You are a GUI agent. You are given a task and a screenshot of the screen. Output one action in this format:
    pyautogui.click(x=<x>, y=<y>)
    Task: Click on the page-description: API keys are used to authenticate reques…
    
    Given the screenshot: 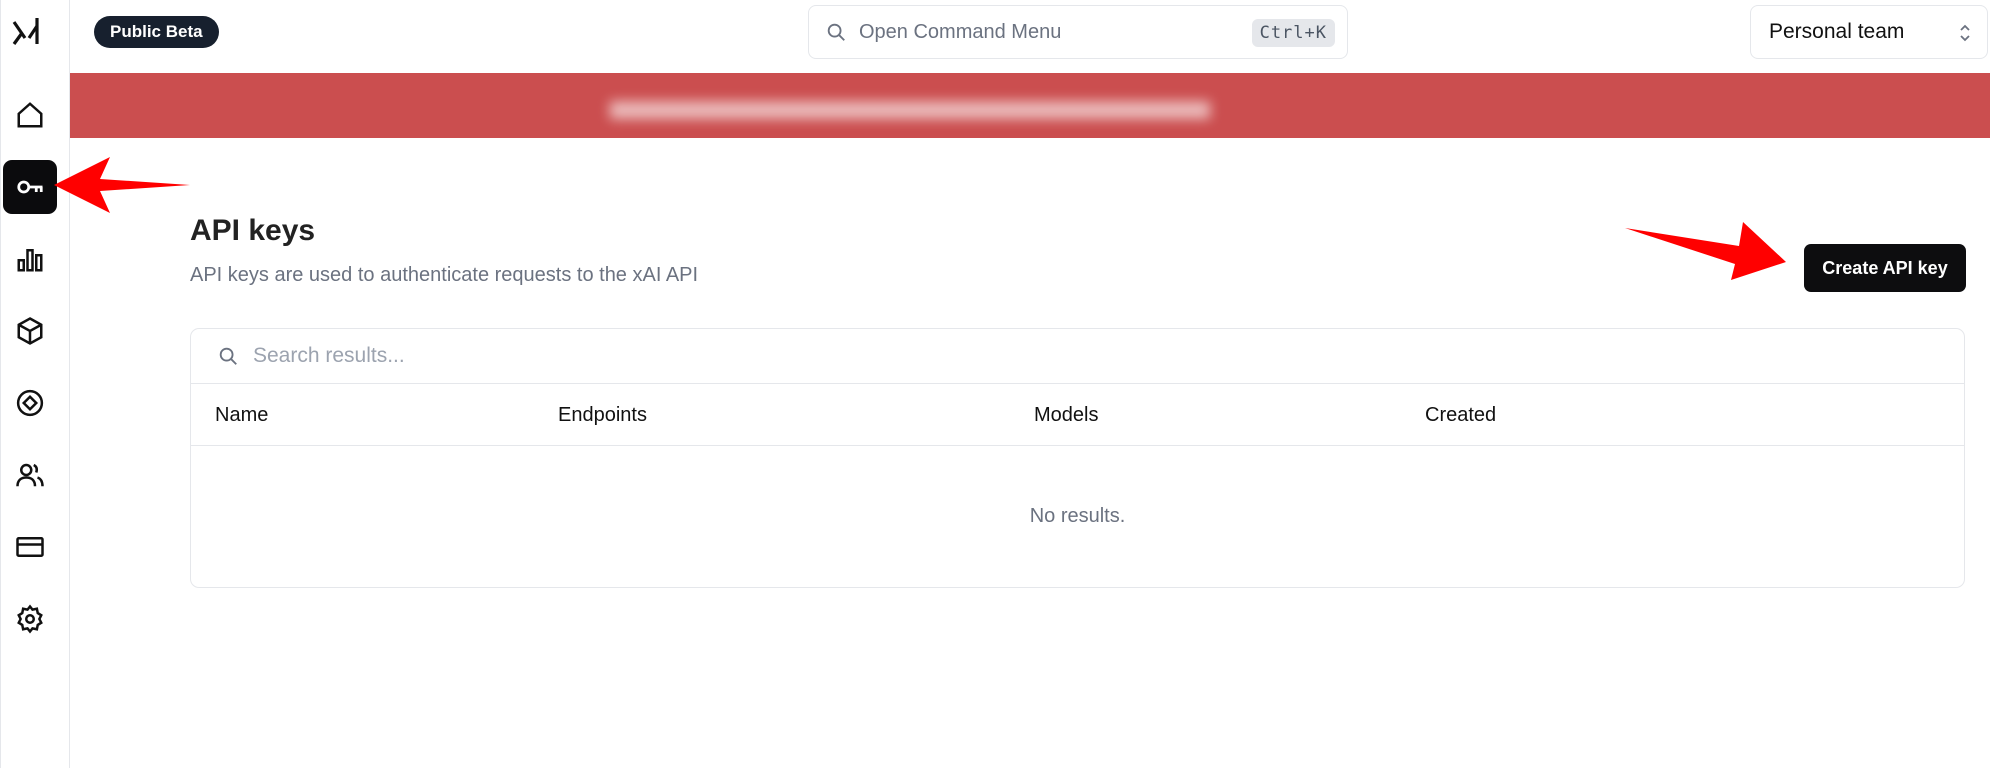 What is the action you would take?
    pyautogui.click(x=444, y=275)
    